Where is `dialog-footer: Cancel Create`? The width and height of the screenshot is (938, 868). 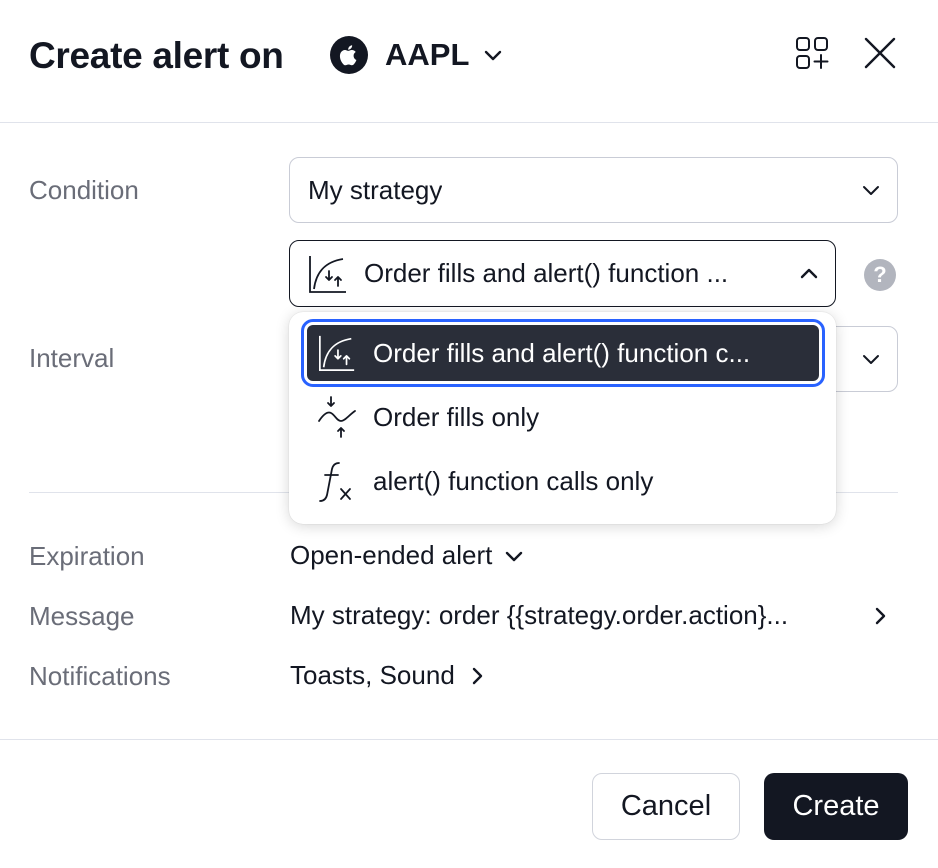
dialog-footer: Cancel Create is located at coordinates (469, 803).